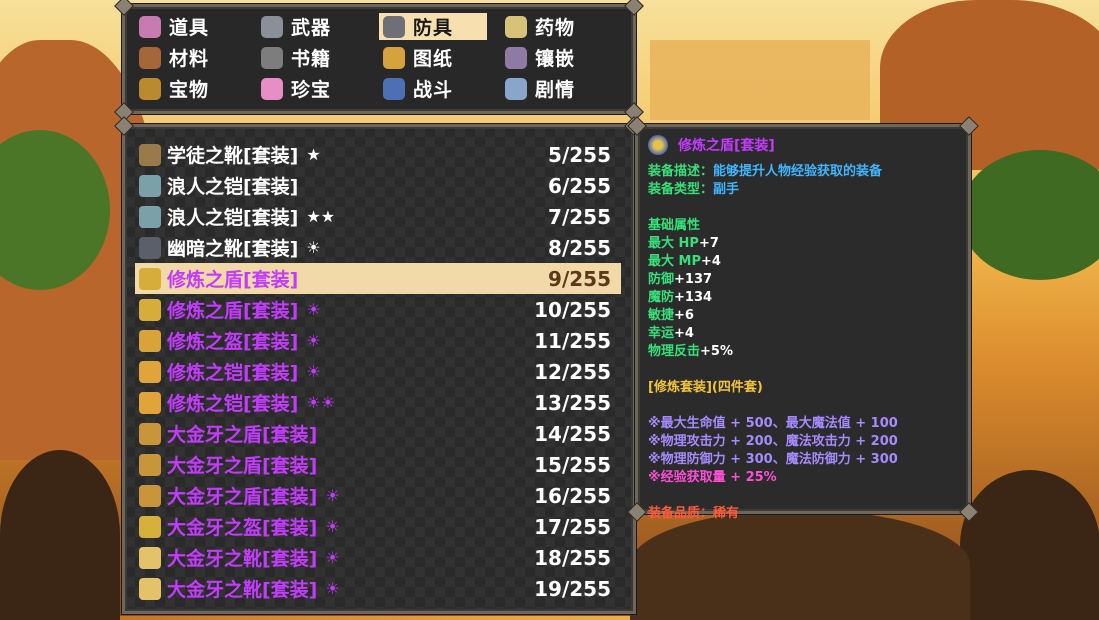 The height and width of the screenshot is (620, 1099). What do you see at coordinates (572, 433) in the screenshot?
I see `item-count: 14/255` at bounding box center [572, 433].